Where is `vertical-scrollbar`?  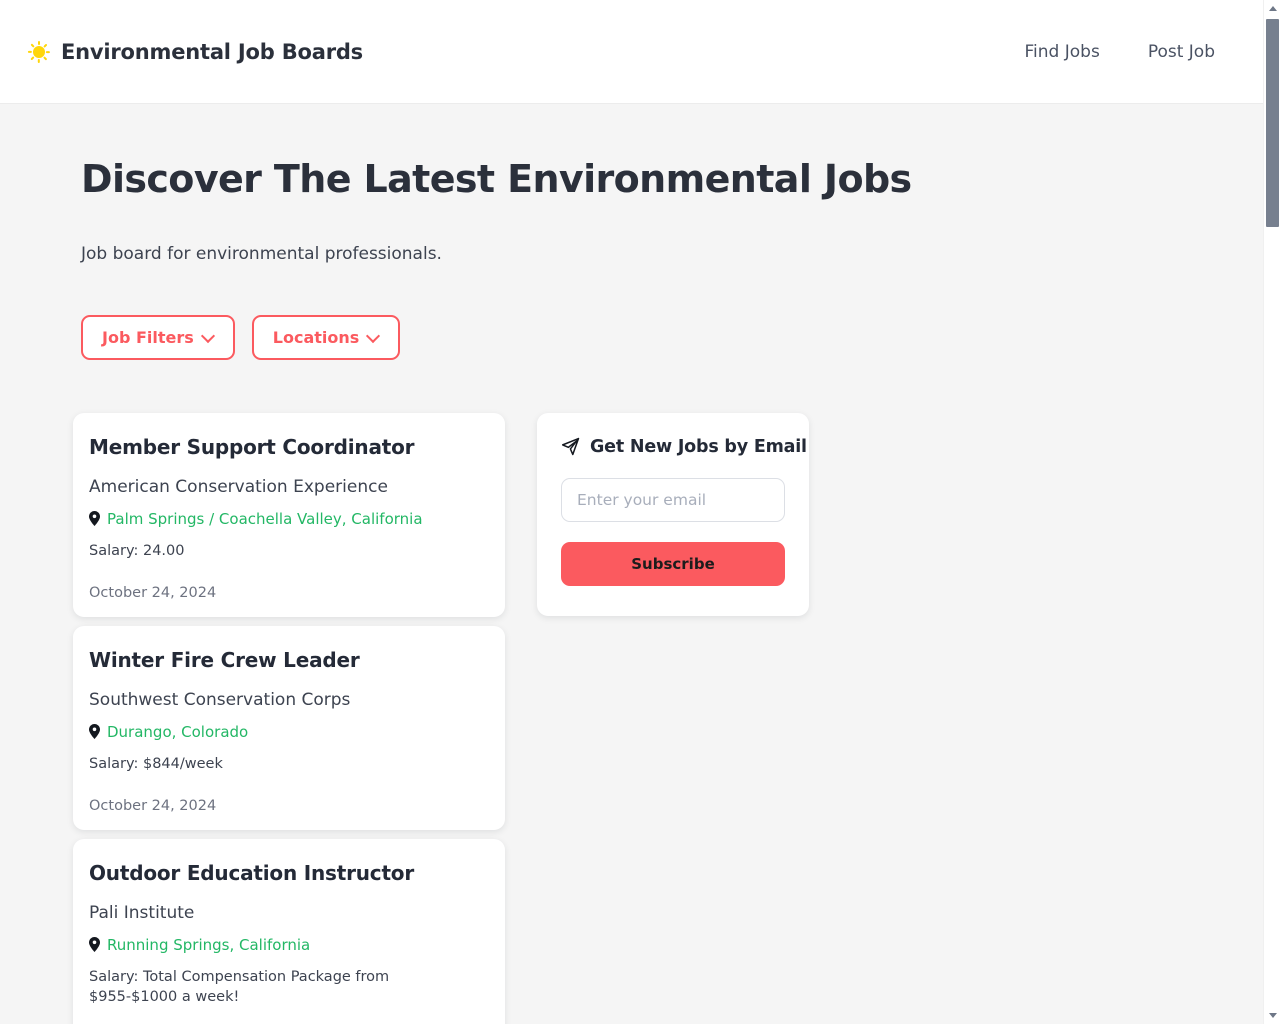 vertical-scrollbar is located at coordinates (1271, 512).